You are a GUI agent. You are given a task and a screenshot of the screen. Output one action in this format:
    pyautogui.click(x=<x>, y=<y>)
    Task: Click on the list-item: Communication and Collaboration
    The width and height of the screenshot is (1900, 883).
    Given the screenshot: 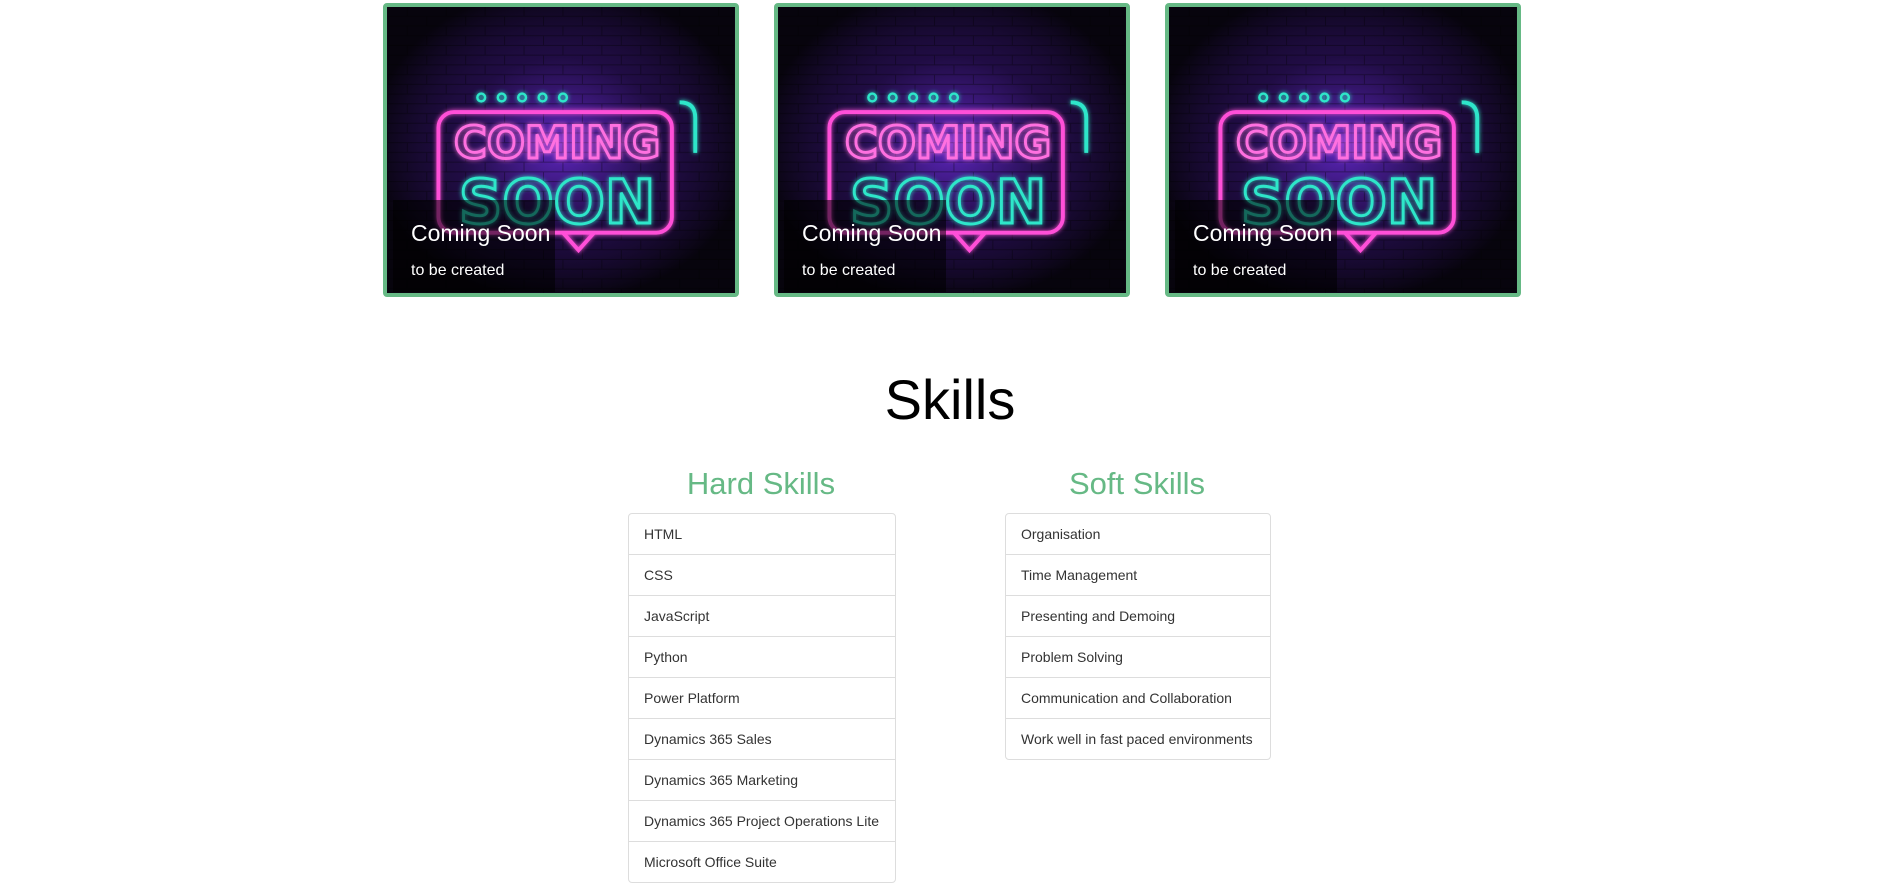 What is the action you would take?
    pyautogui.click(x=1138, y=698)
    